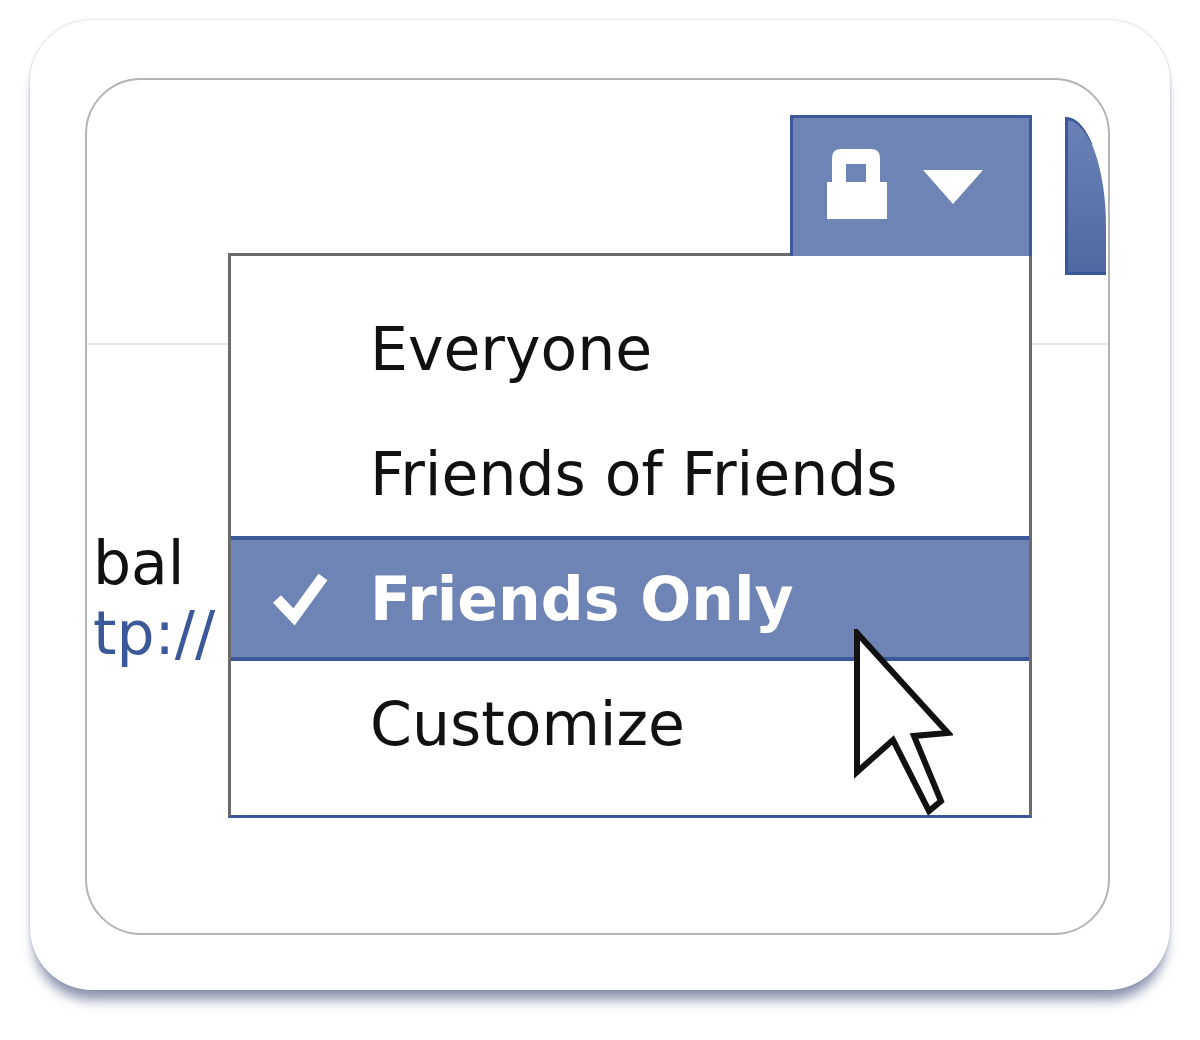 This screenshot has width=1200, height=1040. Describe the element at coordinates (300, 598) in the screenshot. I see `checkmark-icon` at that location.